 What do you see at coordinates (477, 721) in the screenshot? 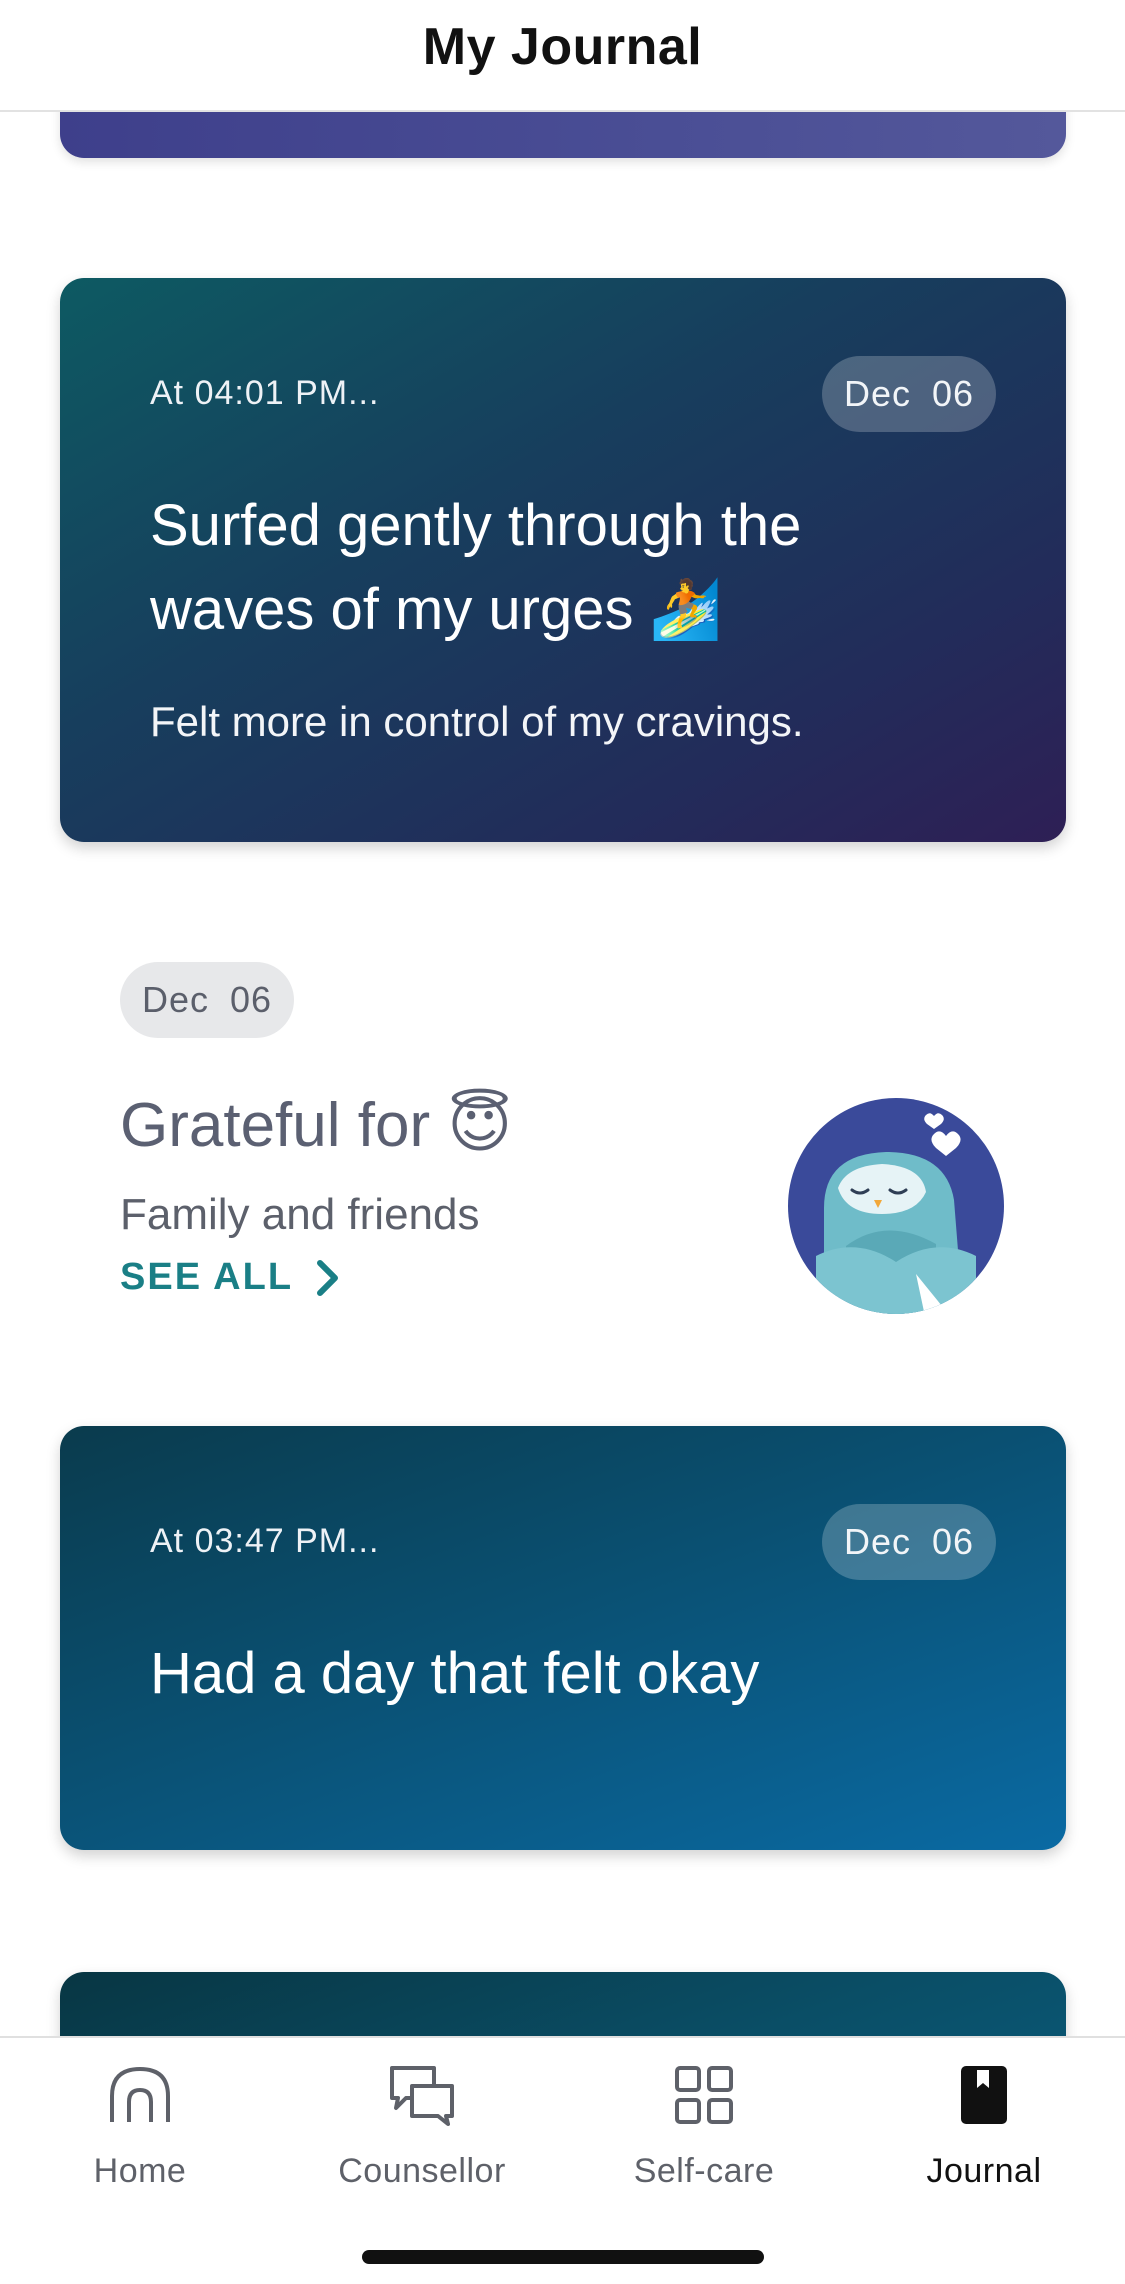
I see `entry-body: Felt more in control of my cravings.` at bounding box center [477, 721].